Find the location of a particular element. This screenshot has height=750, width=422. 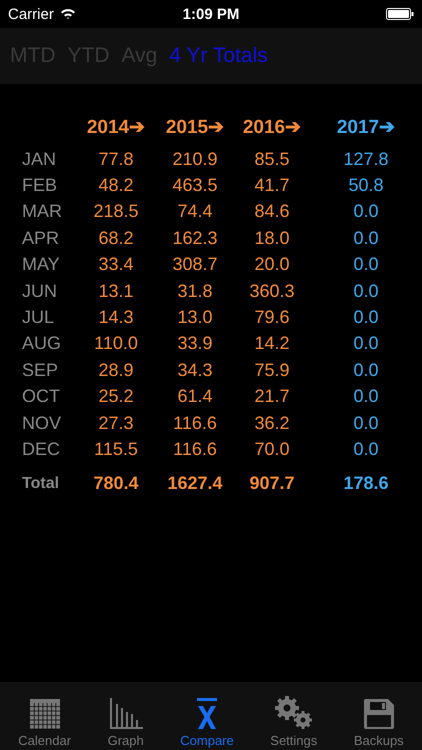

gears-icon is located at coordinates (294, 713).